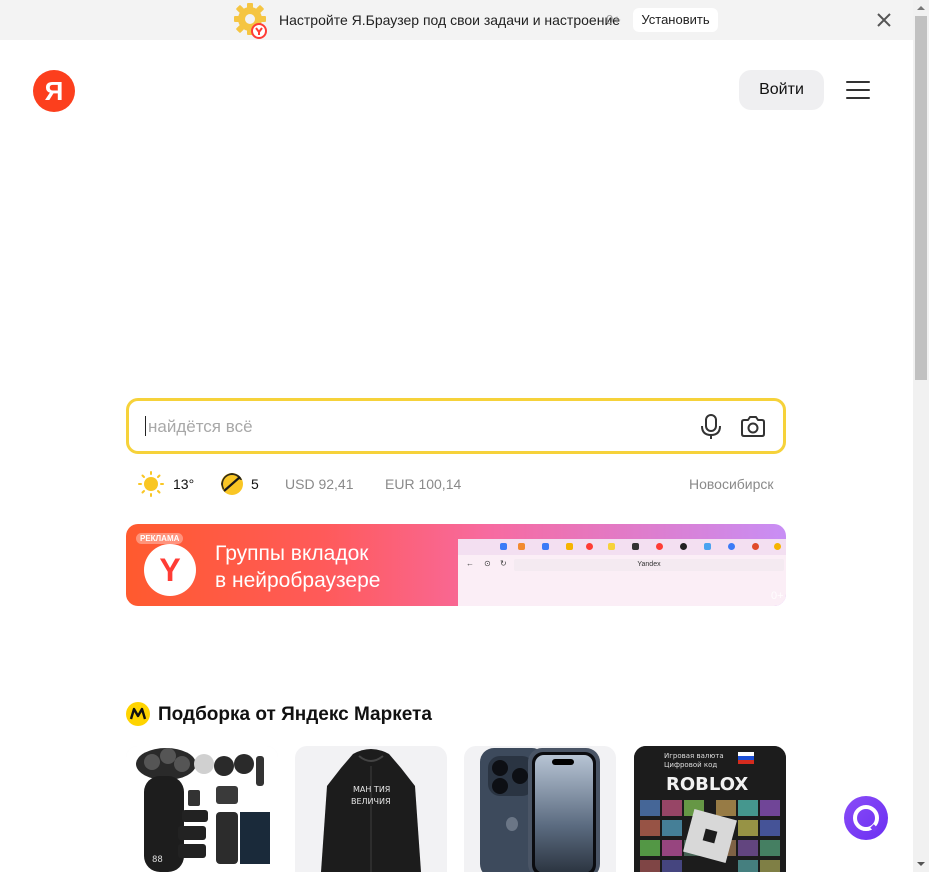 The width and height of the screenshot is (929, 872). Describe the element at coordinates (753, 427) in the screenshot. I see `image-search-camera-icon` at that location.